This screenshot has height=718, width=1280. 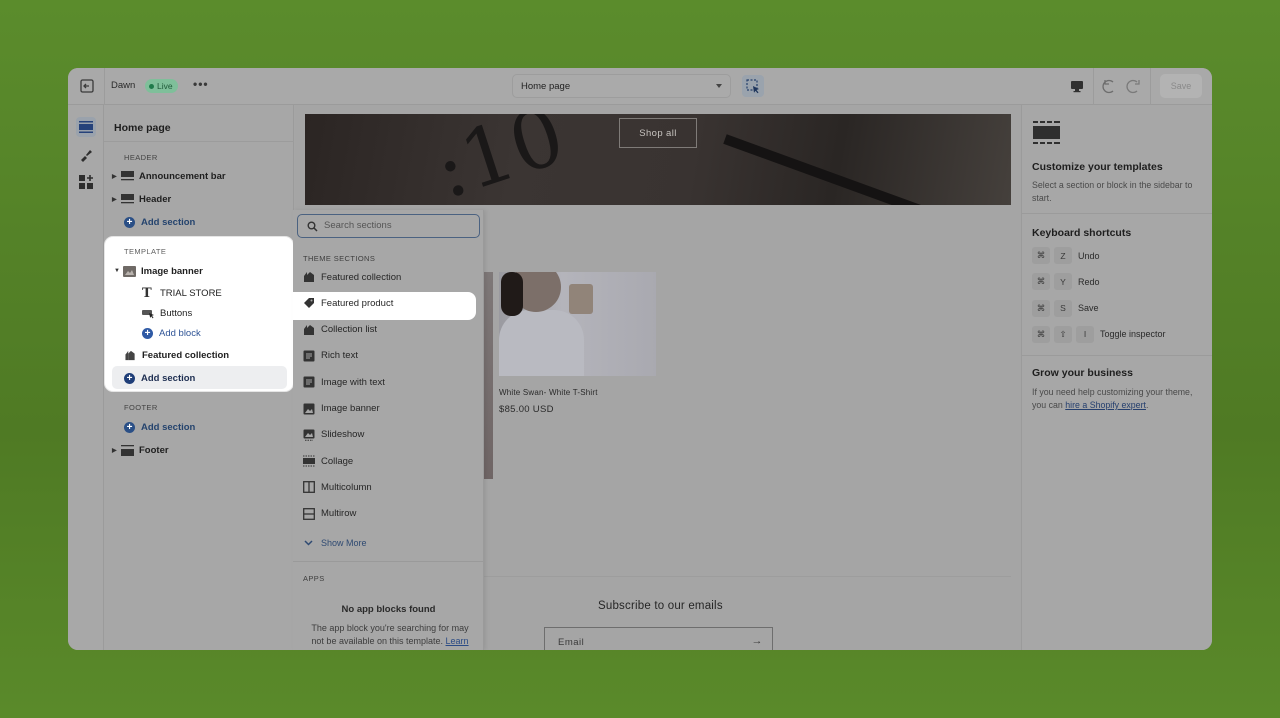 I want to click on apps-tab, so click(x=86, y=182).